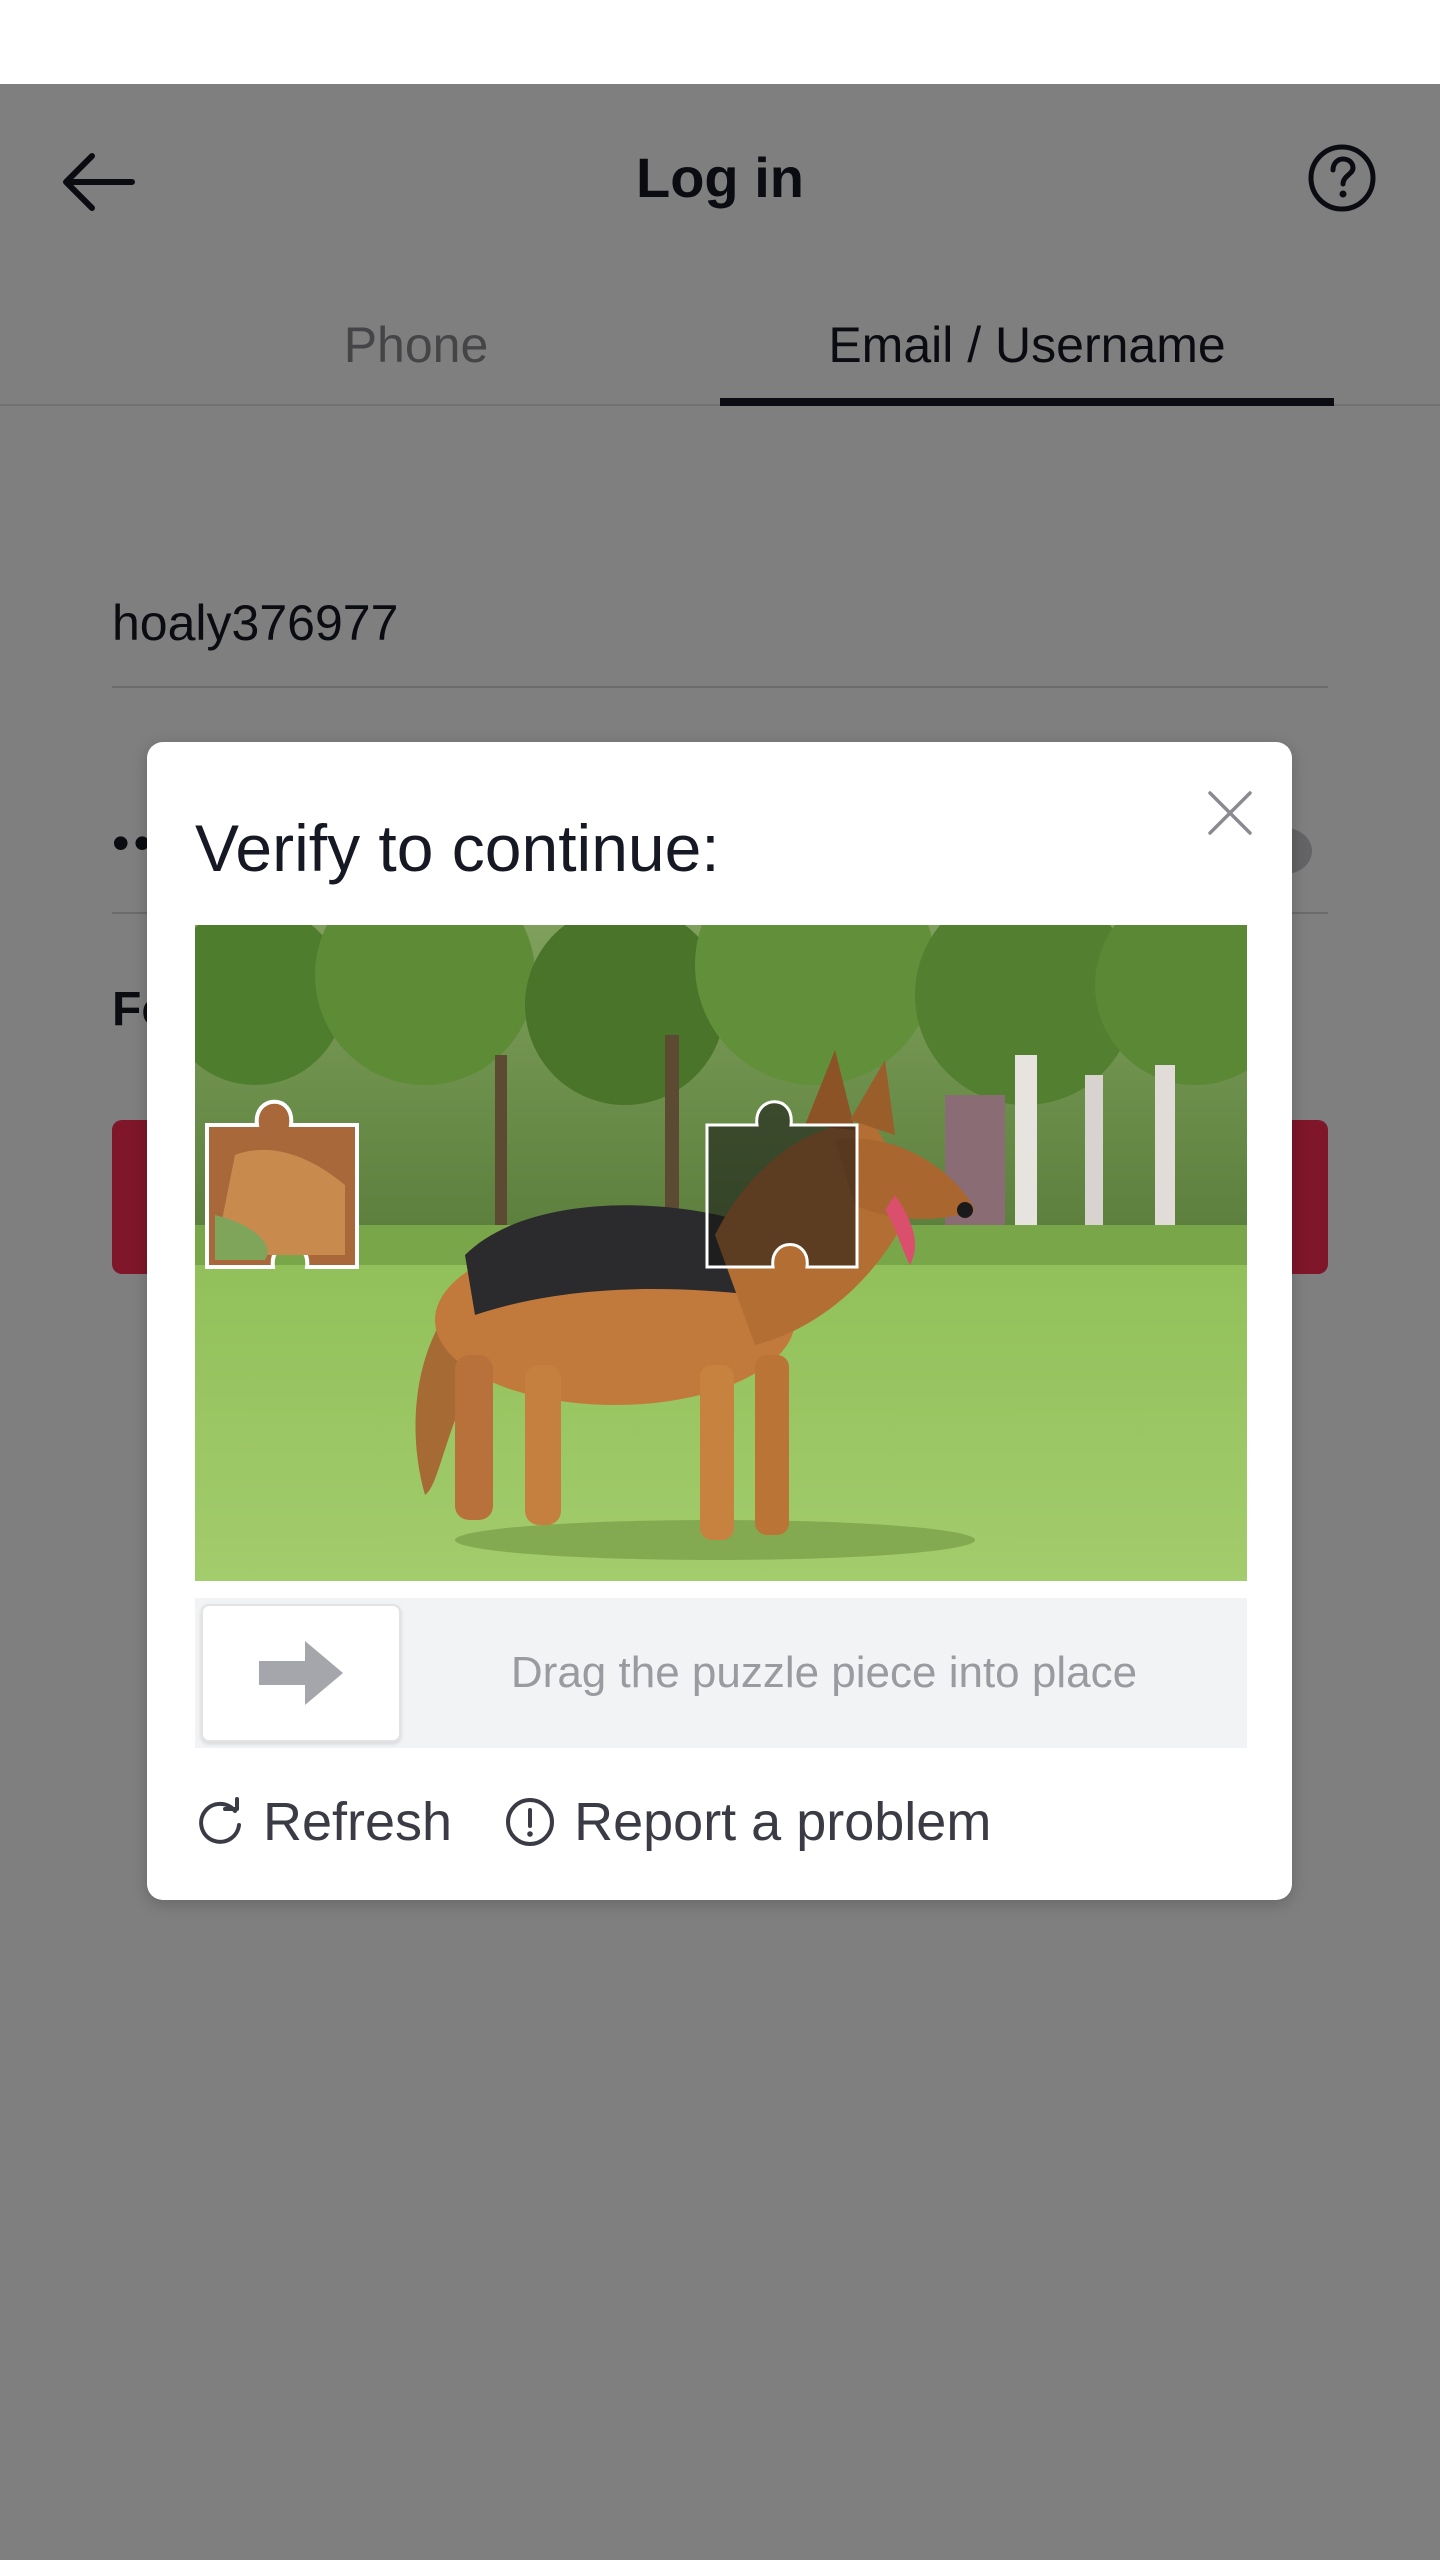 The image size is (1440, 2560). What do you see at coordinates (530, 1822) in the screenshot?
I see `alert-circle-icon` at bounding box center [530, 1822].